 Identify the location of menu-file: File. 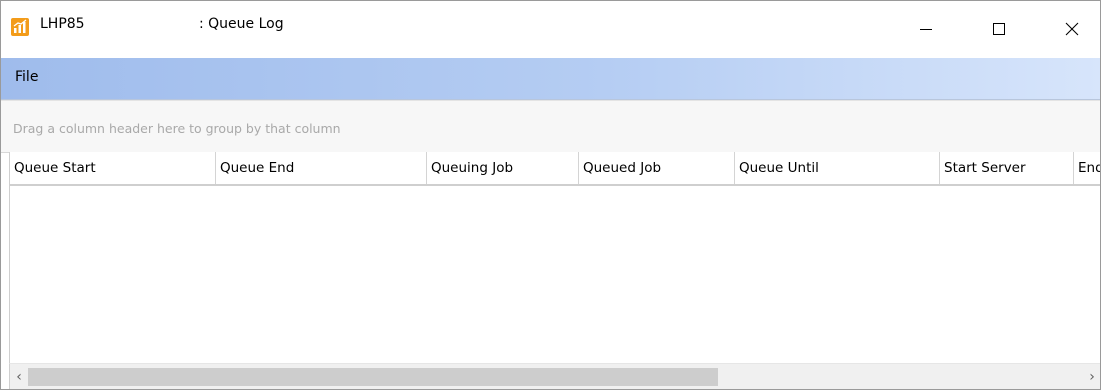
(26, 77).